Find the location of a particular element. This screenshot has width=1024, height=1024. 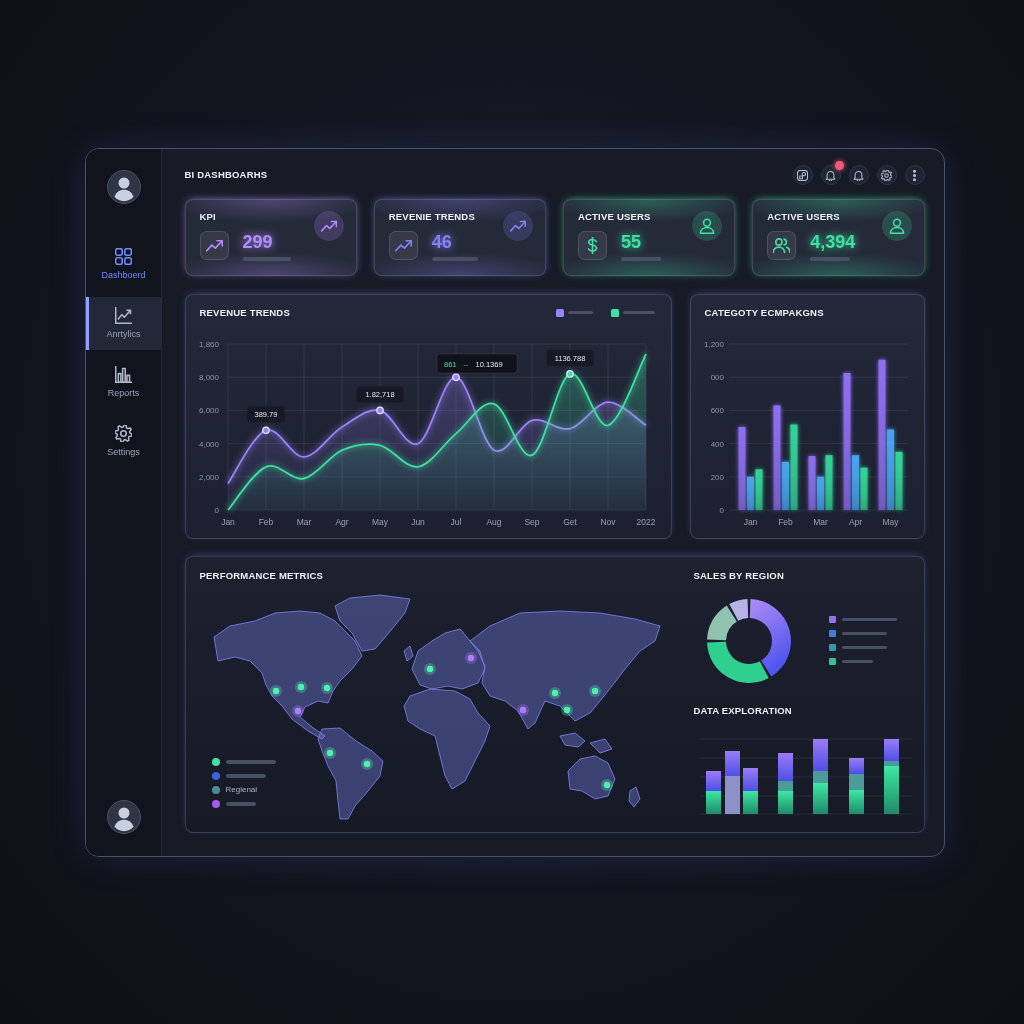

kpi-title: KPI is located at coordinates (208, 216).